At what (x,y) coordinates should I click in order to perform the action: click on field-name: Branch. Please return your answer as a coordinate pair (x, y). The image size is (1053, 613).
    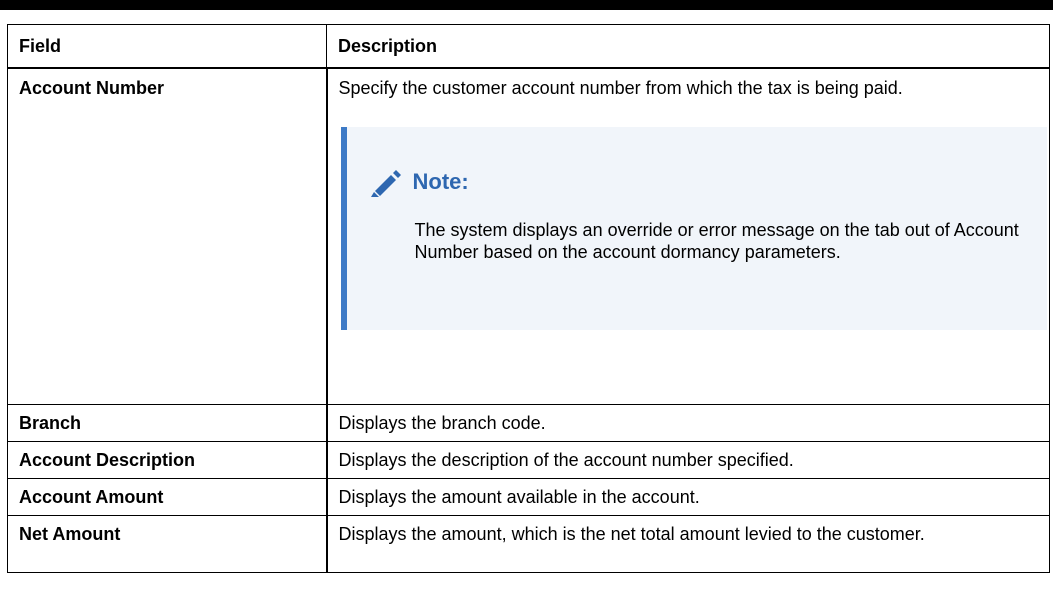
    Looking at the image, I should click on (167, 423).